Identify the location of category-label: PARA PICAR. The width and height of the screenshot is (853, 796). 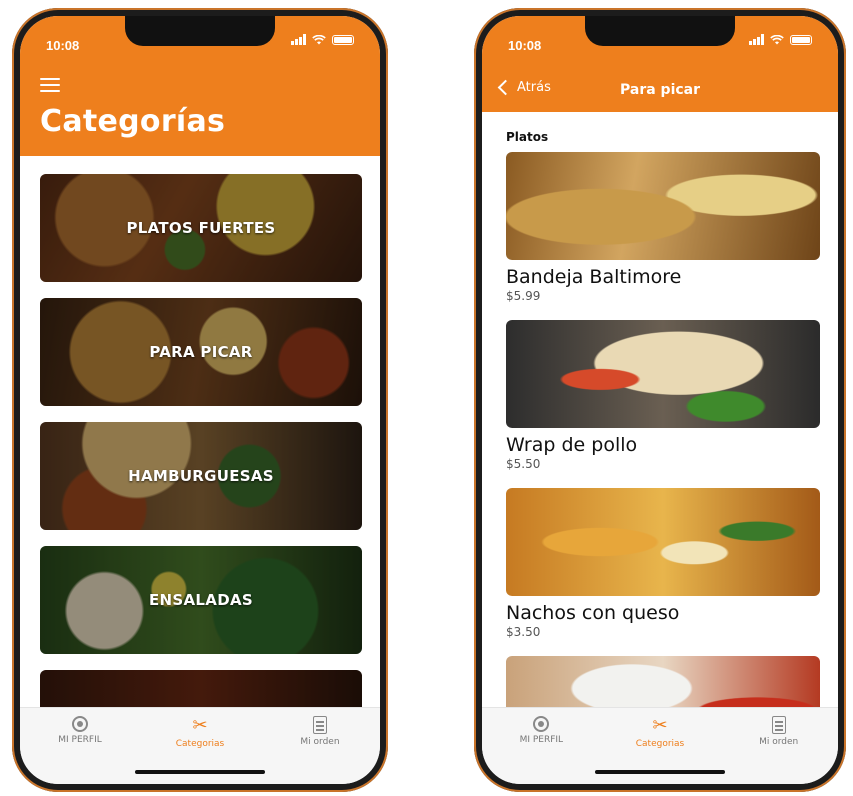
(201, 352).